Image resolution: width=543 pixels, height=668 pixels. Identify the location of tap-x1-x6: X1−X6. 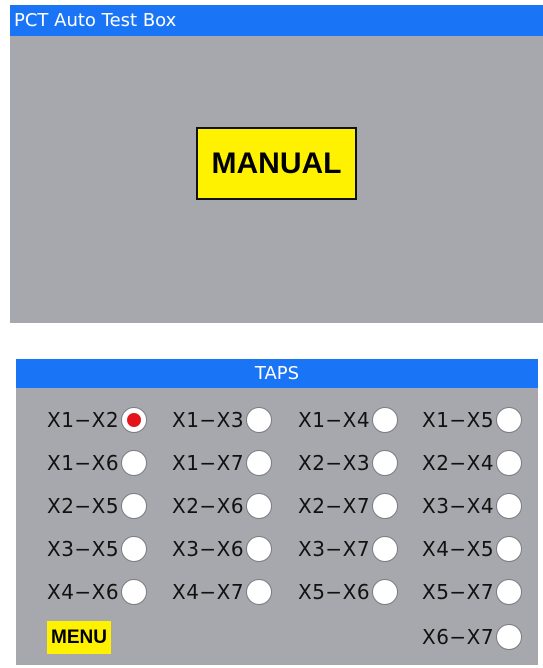
(97, 463).